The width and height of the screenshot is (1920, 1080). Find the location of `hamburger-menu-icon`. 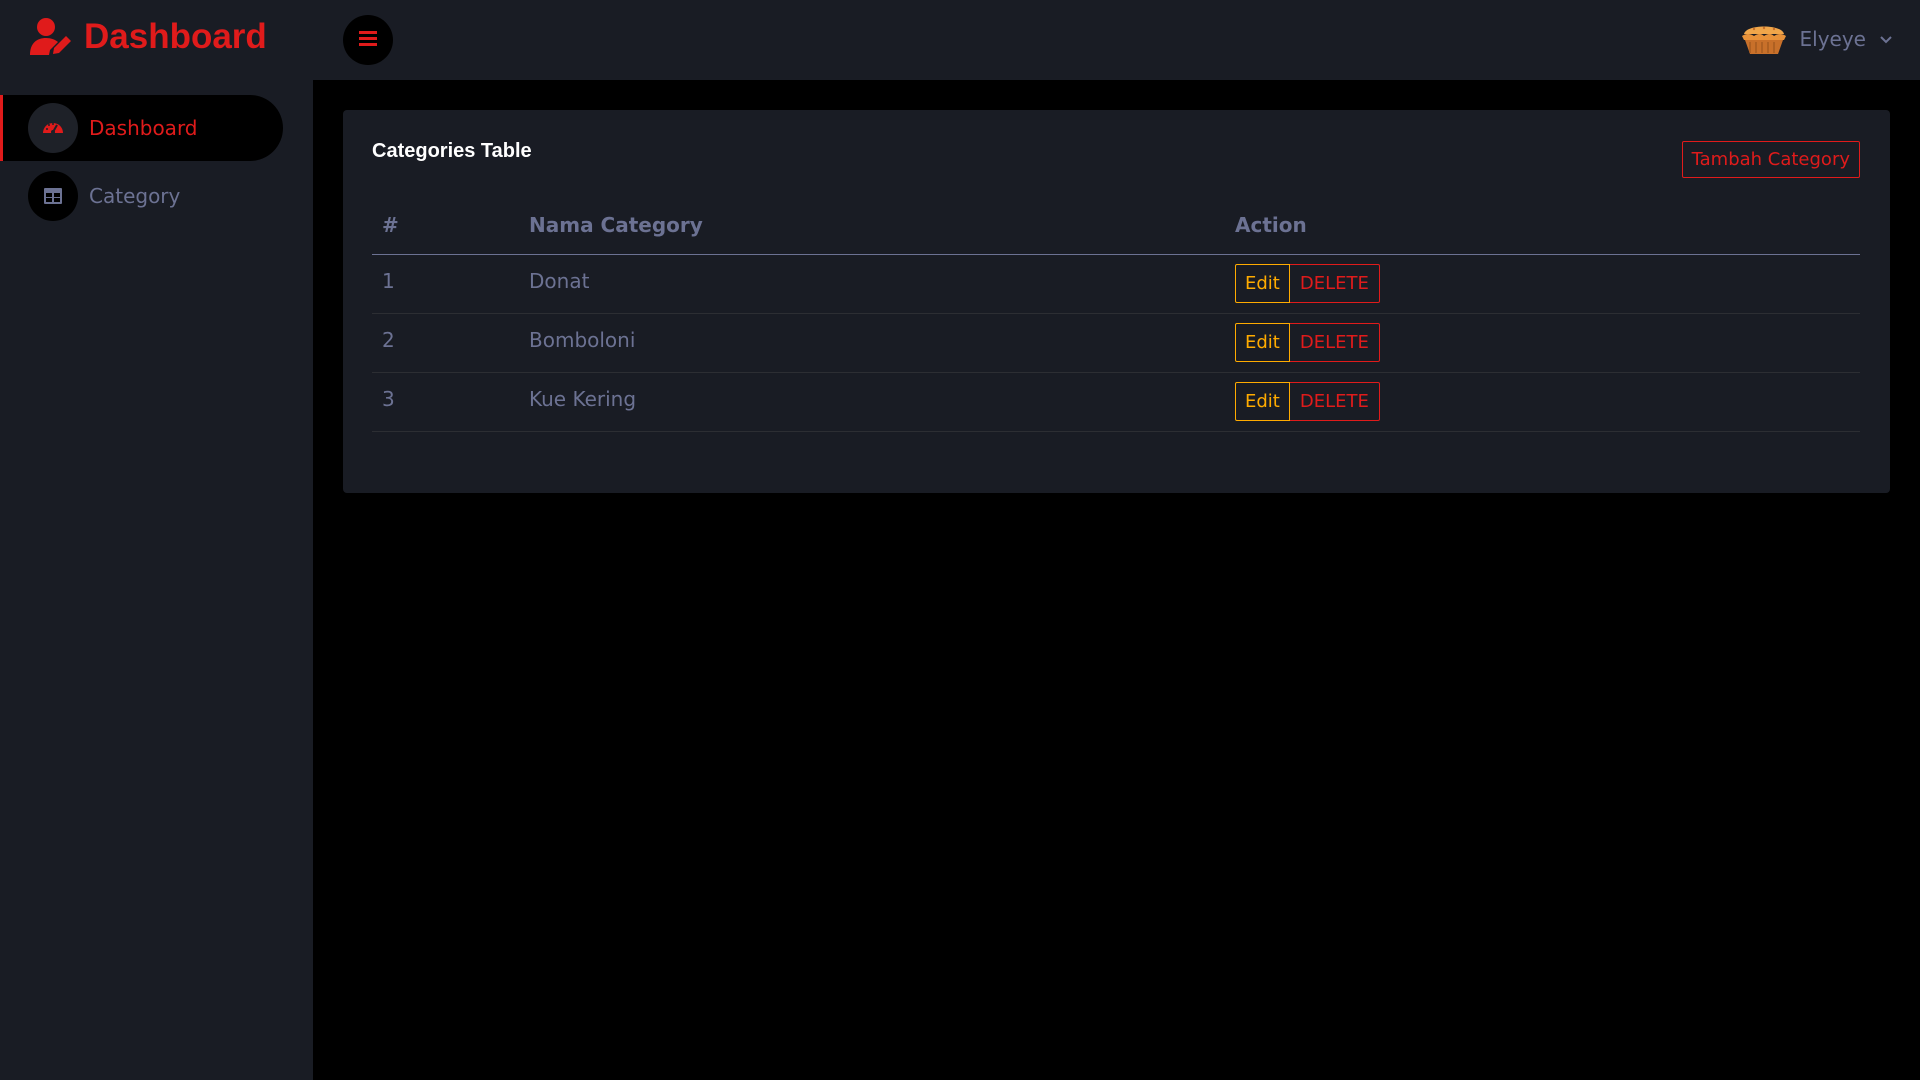

hamburger-menu-icon is located at coordinates (368, 40).